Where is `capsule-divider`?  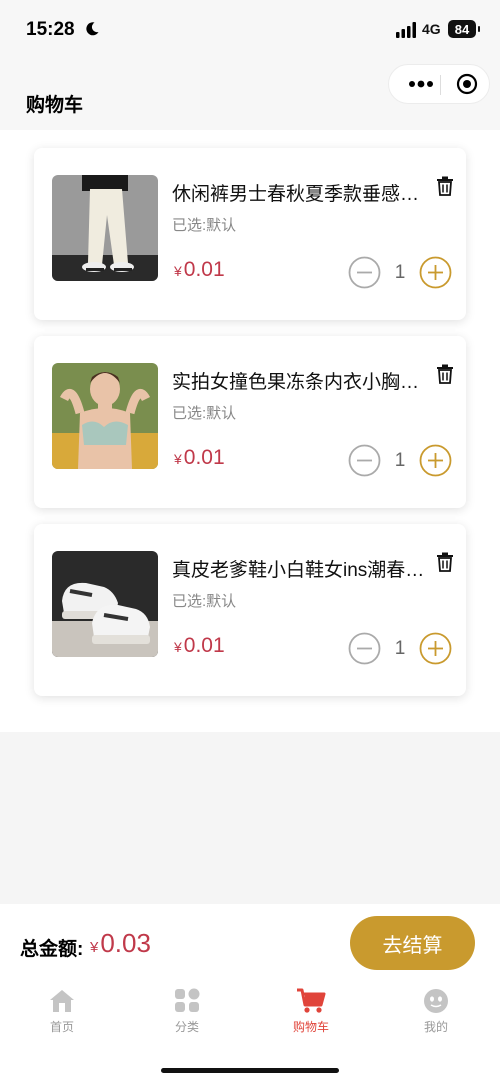 capsule-divider is located at coordinates (440, 85).